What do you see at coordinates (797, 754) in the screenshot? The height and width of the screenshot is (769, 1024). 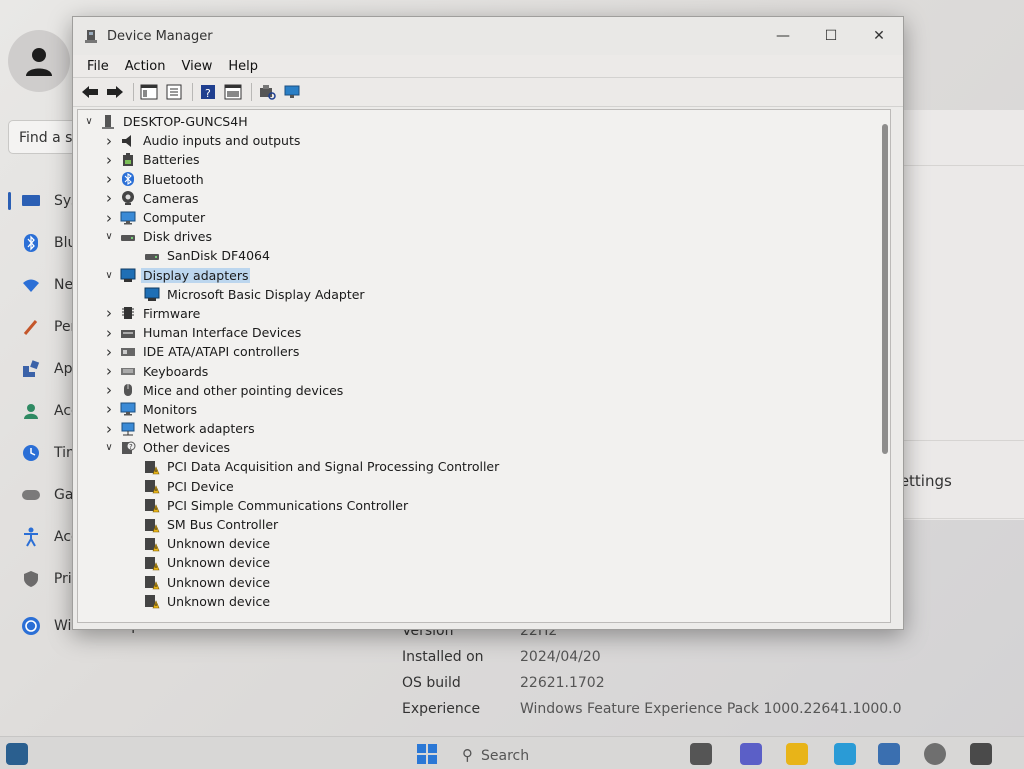 I see `file-explorer-icon` at bounding box center [797, 754].